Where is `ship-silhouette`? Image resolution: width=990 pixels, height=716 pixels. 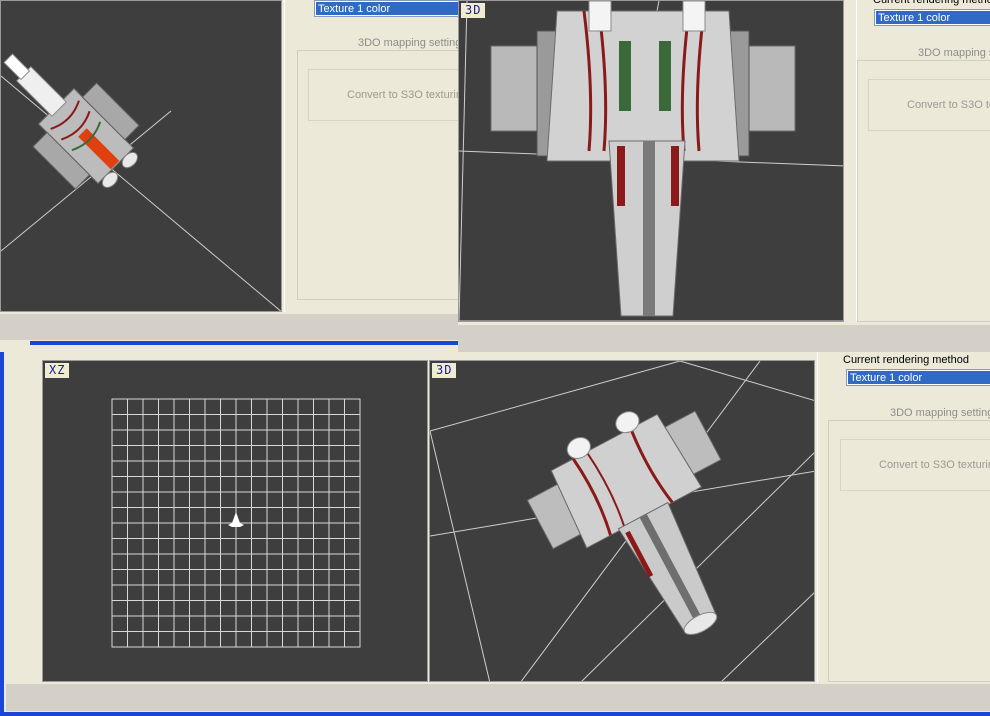
ship-silhouette is located at coordinates (236, 519).